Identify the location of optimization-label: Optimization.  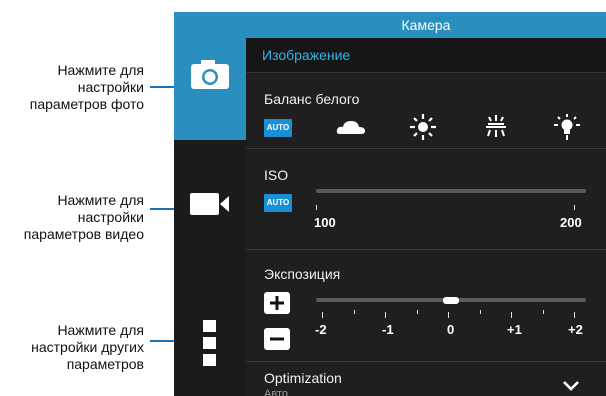
(303, 378).